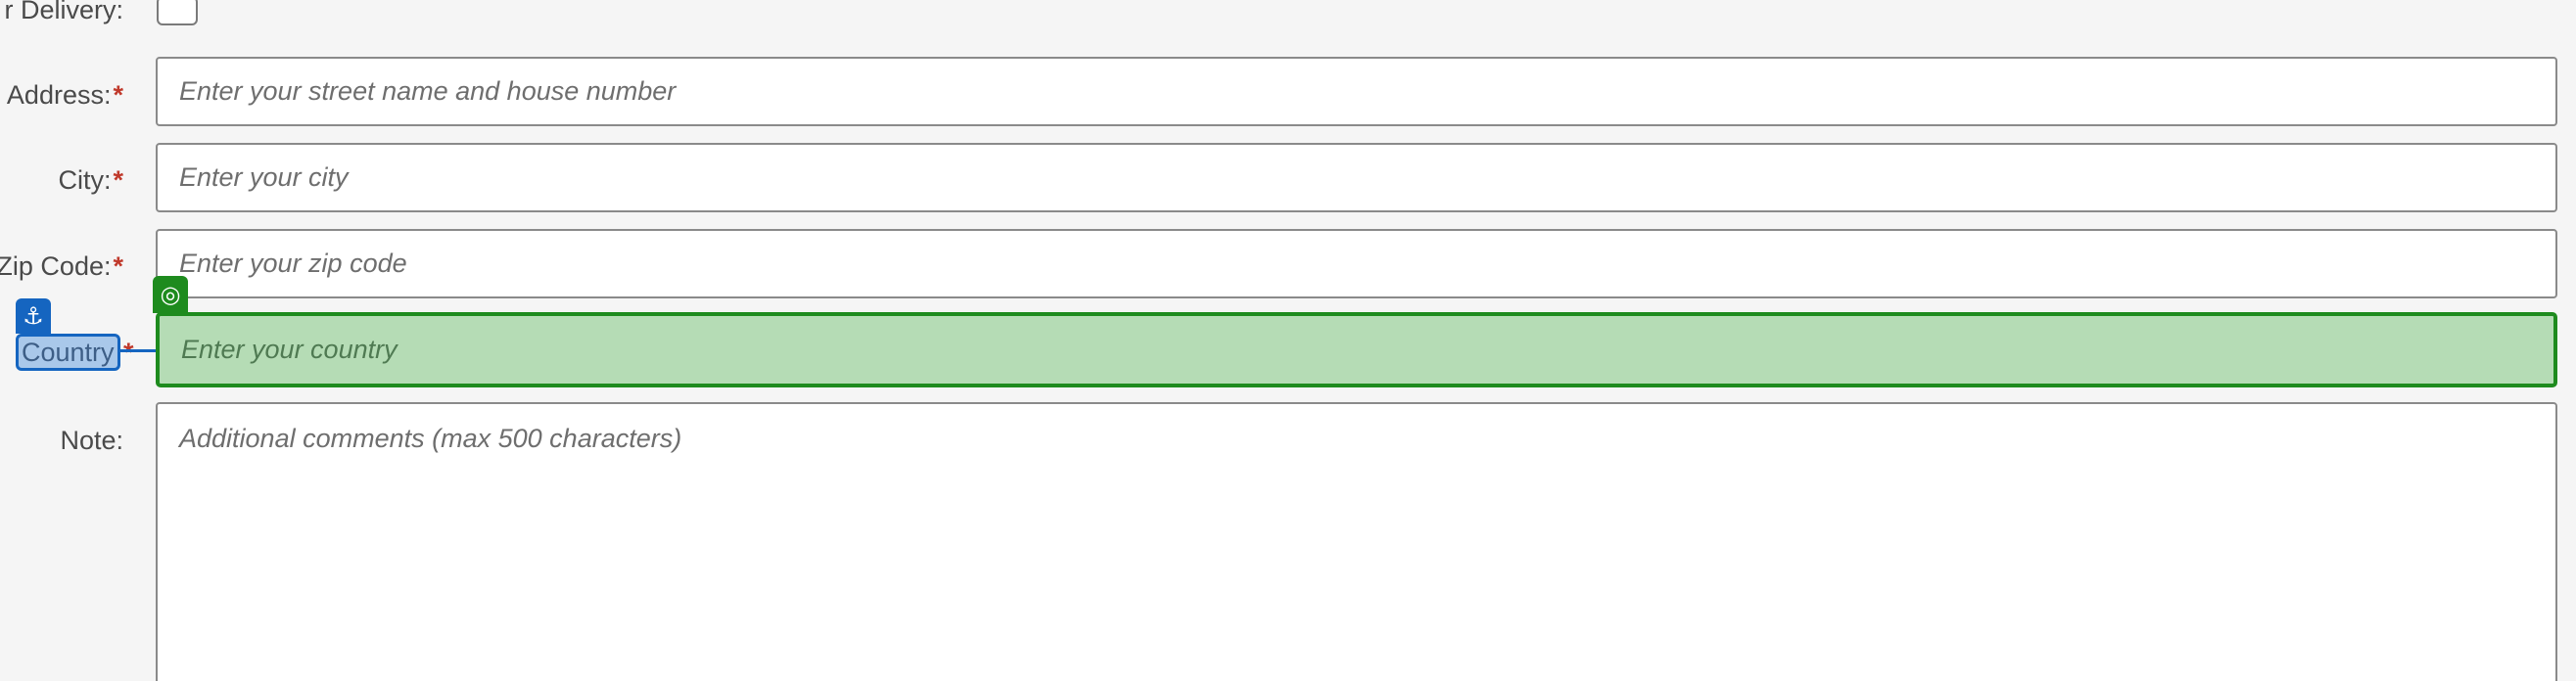  Describe the element at coordinates (1356, 177) in the screenshot. I see `city-input` at that location.